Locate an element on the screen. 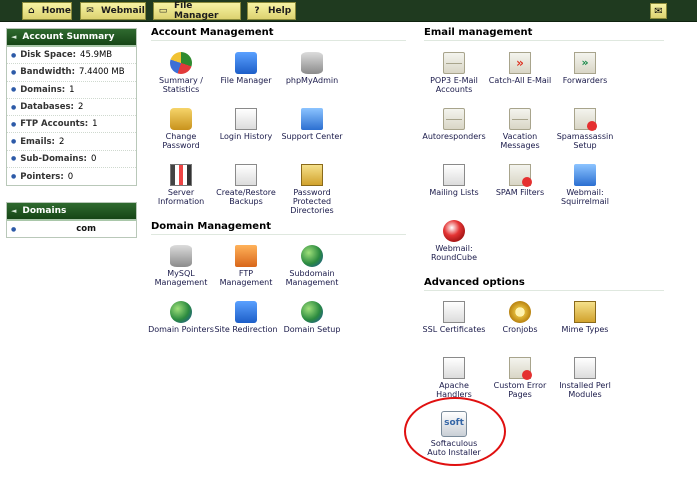 This screenshot has height=481, width=697. site-redirection-link: Site Redirection is located at coordinates (246, 317).